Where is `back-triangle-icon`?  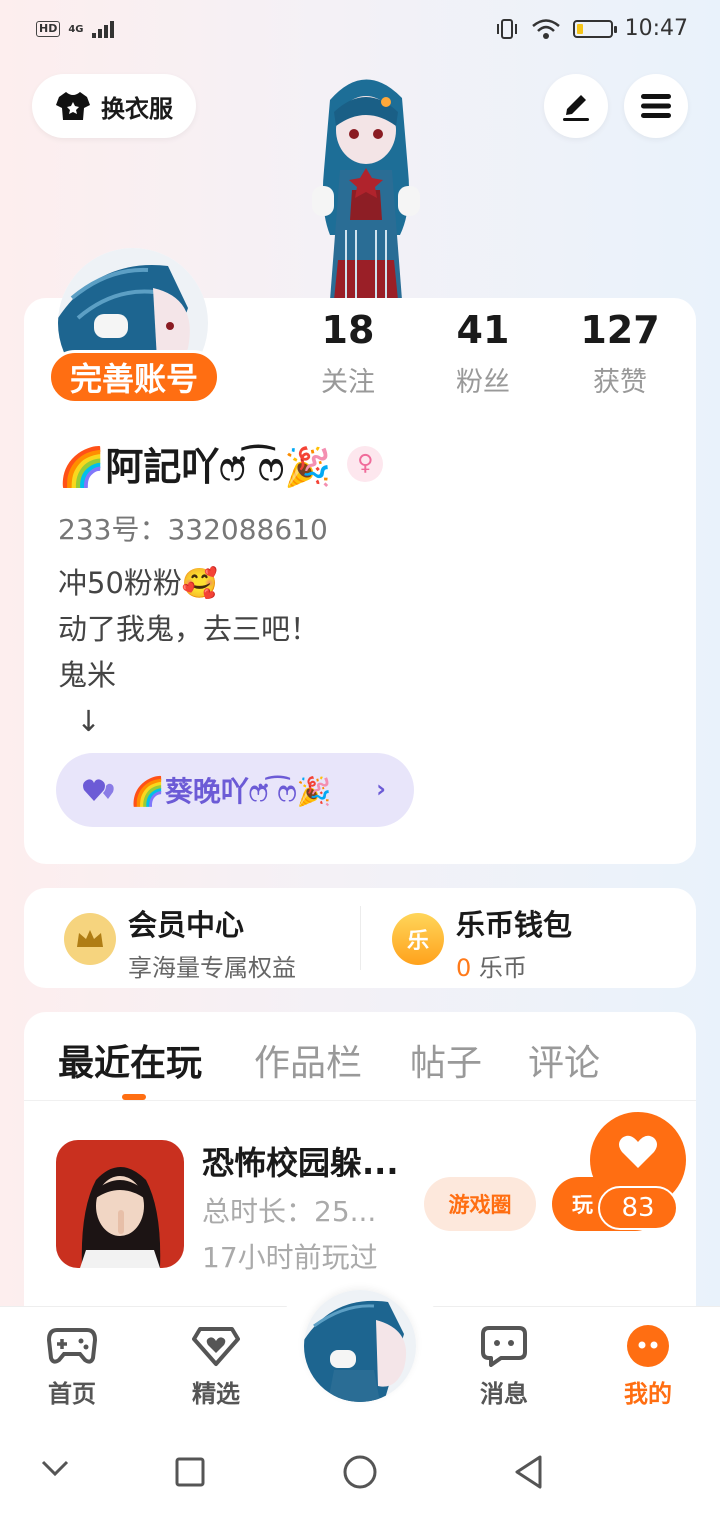
back-triangle-icon is located at coordinates (529, 1472).